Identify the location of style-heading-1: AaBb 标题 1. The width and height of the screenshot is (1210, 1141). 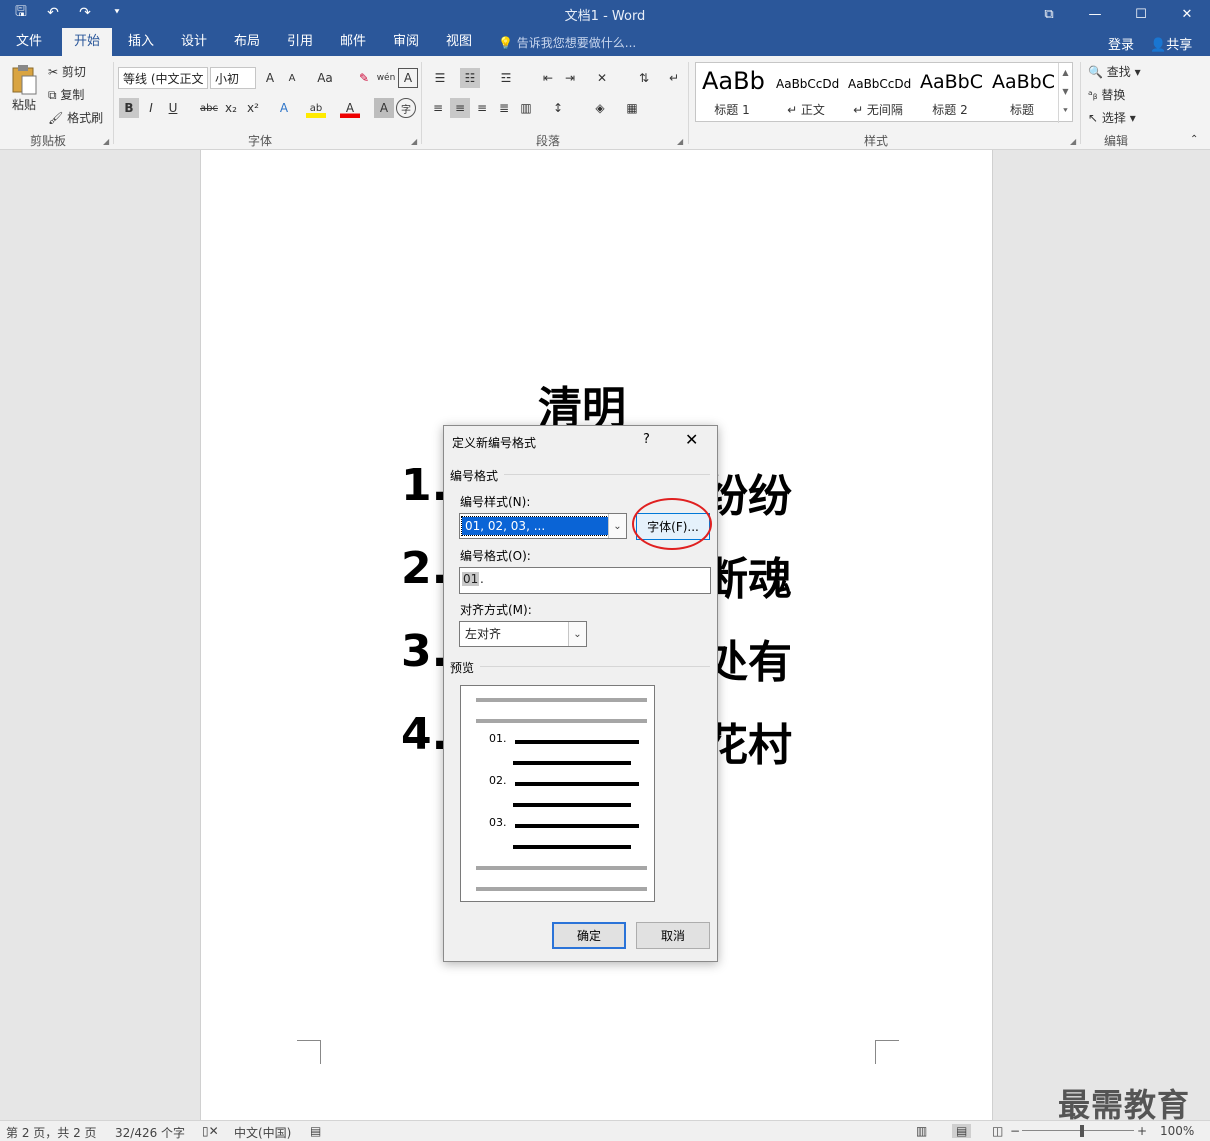
(732, 93).